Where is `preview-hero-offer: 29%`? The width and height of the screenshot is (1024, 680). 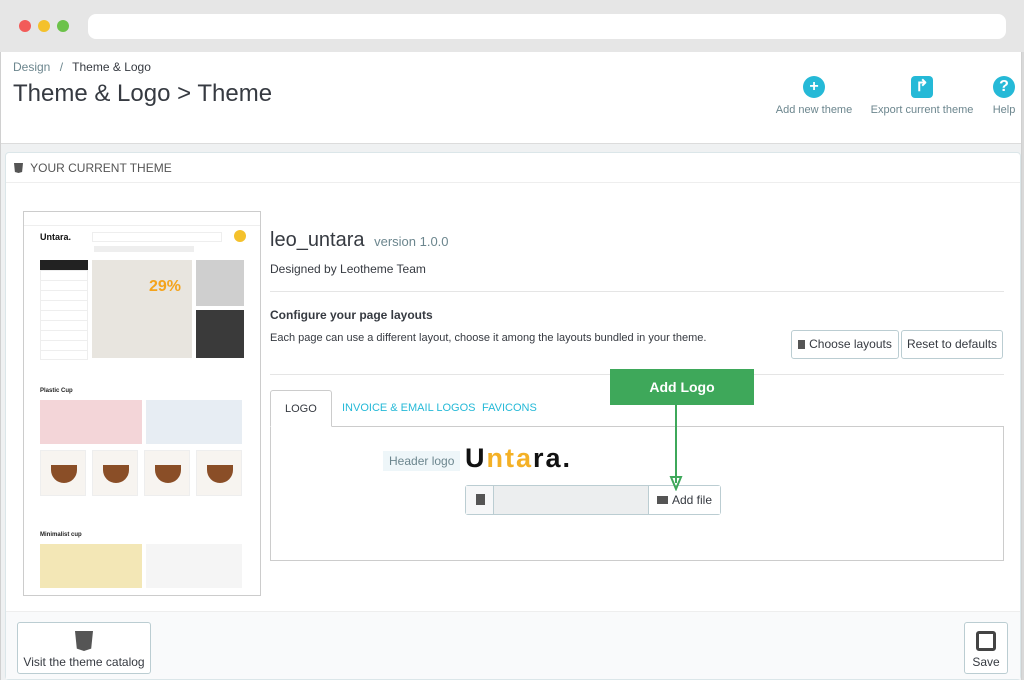
preview-hero-offer: 29% is located at coordinates (165, 286).